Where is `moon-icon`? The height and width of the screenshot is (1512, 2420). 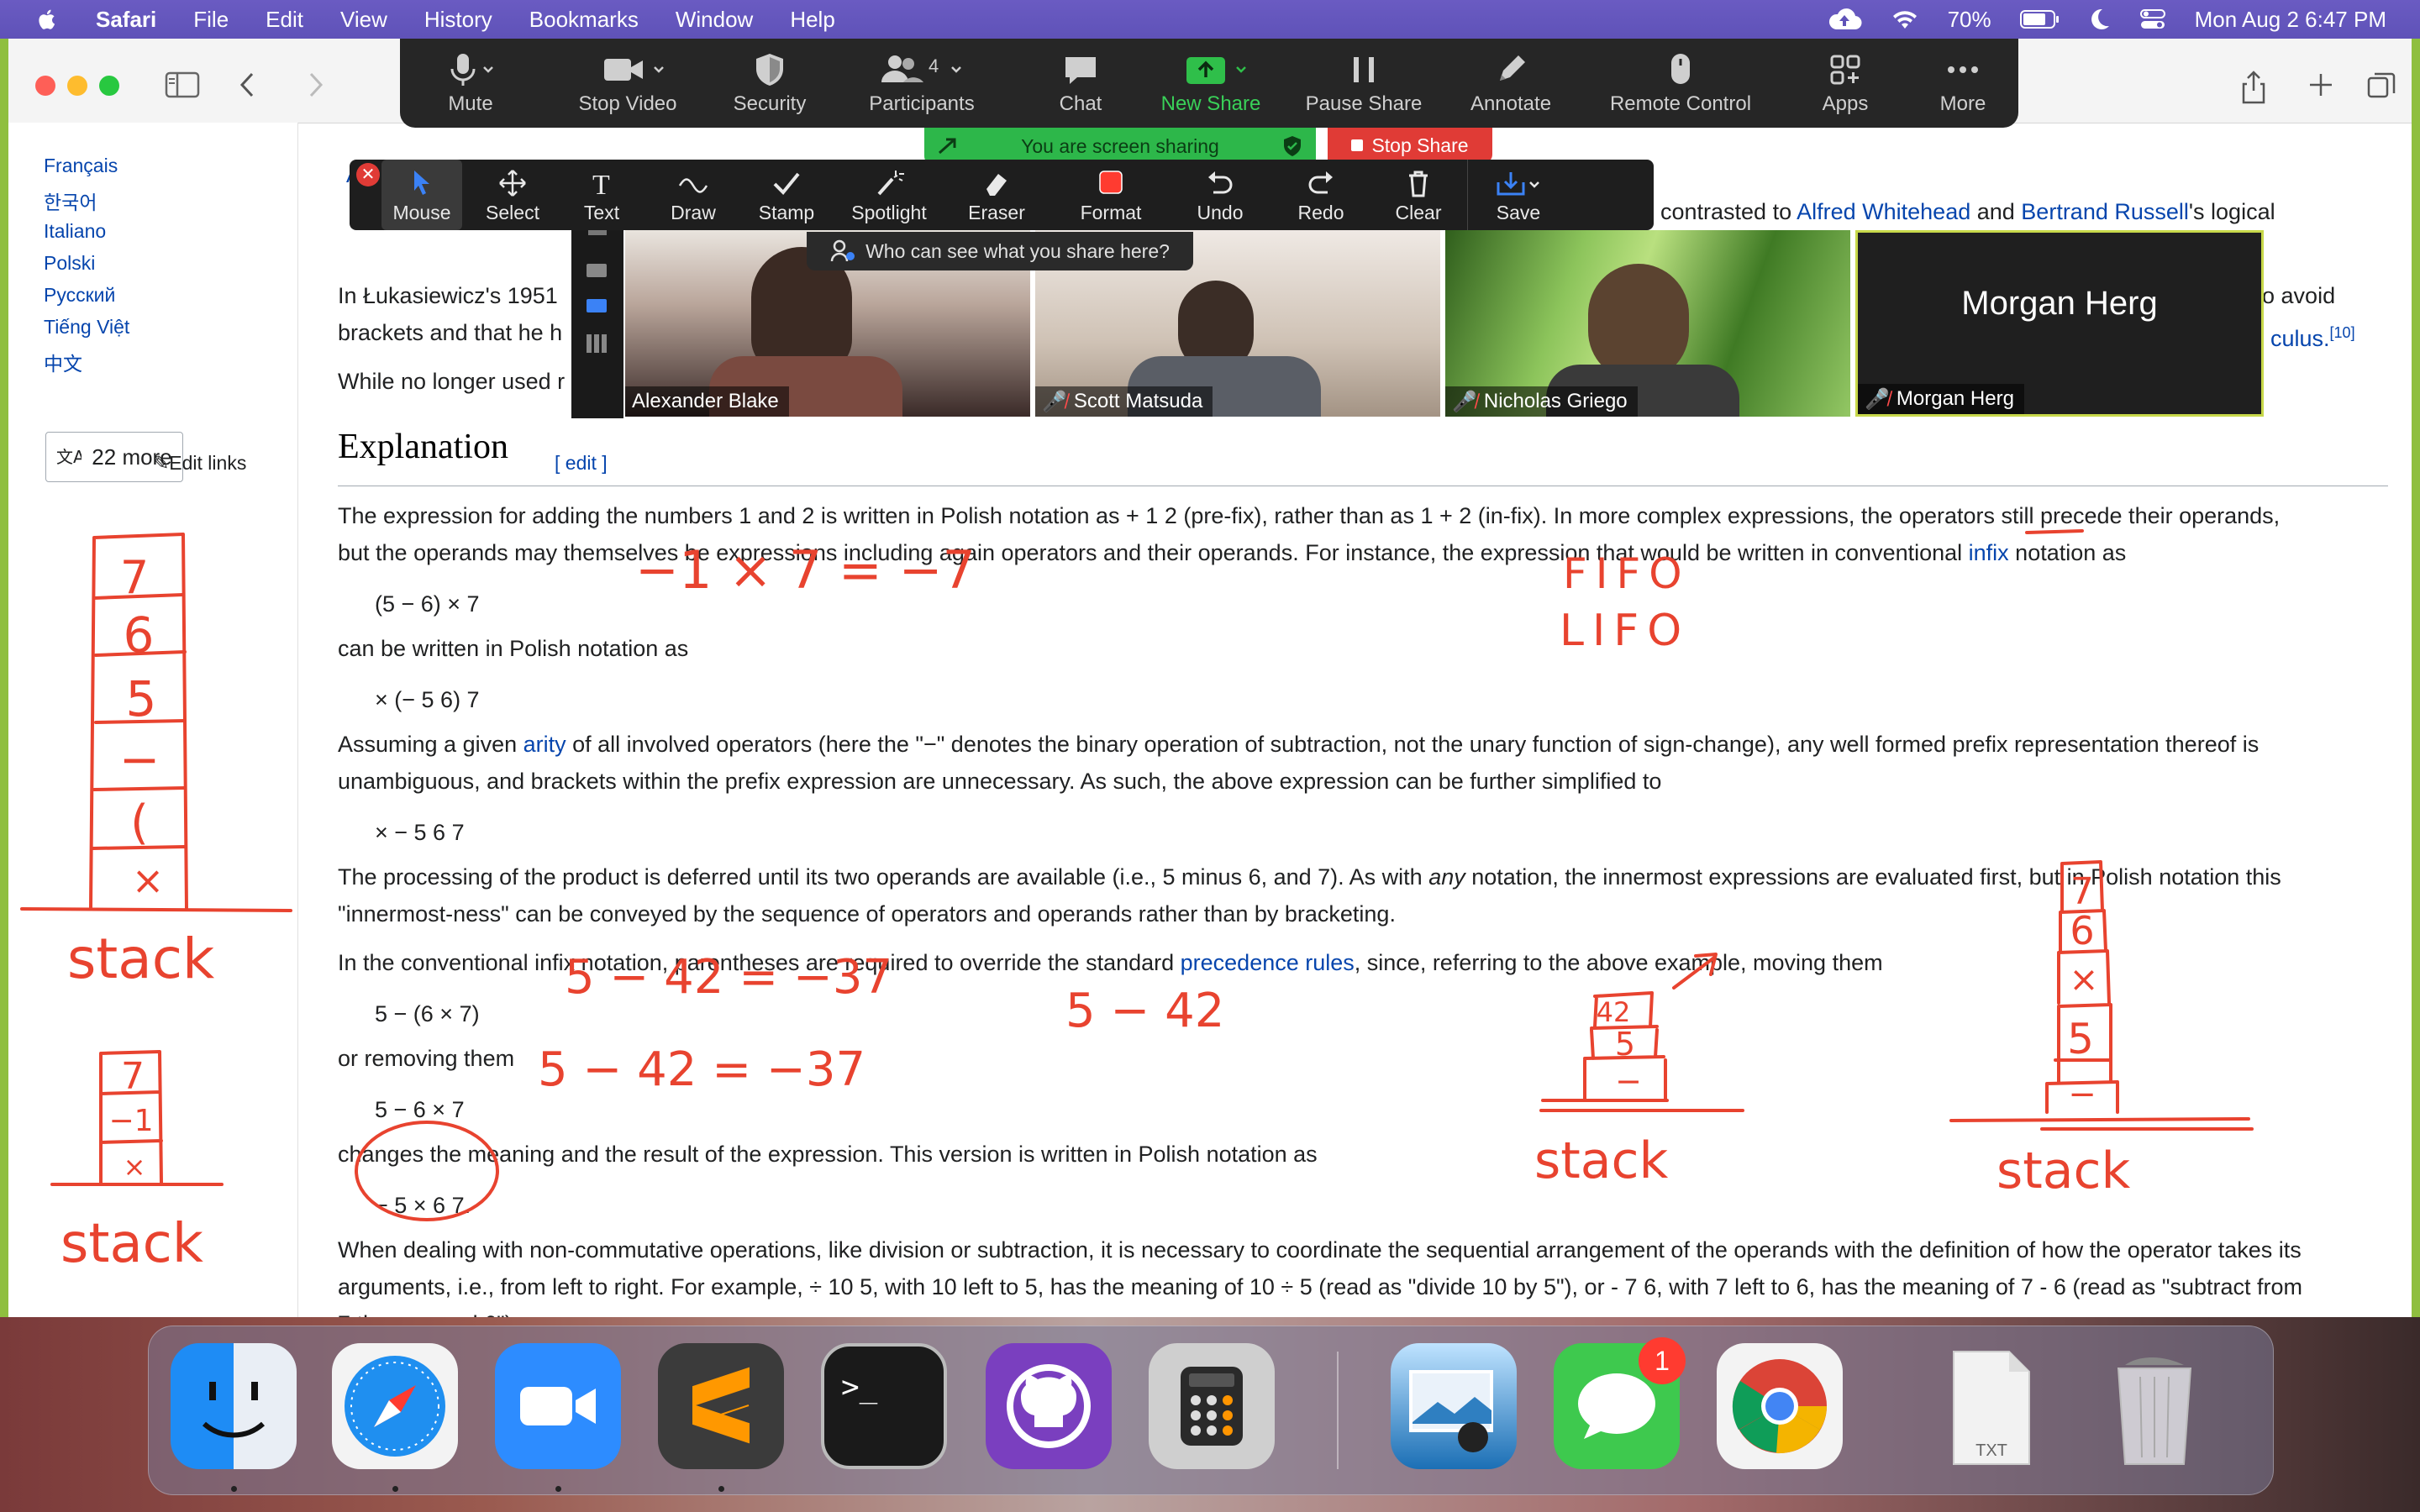
moon-icon is located at coordinates (2100, 19).